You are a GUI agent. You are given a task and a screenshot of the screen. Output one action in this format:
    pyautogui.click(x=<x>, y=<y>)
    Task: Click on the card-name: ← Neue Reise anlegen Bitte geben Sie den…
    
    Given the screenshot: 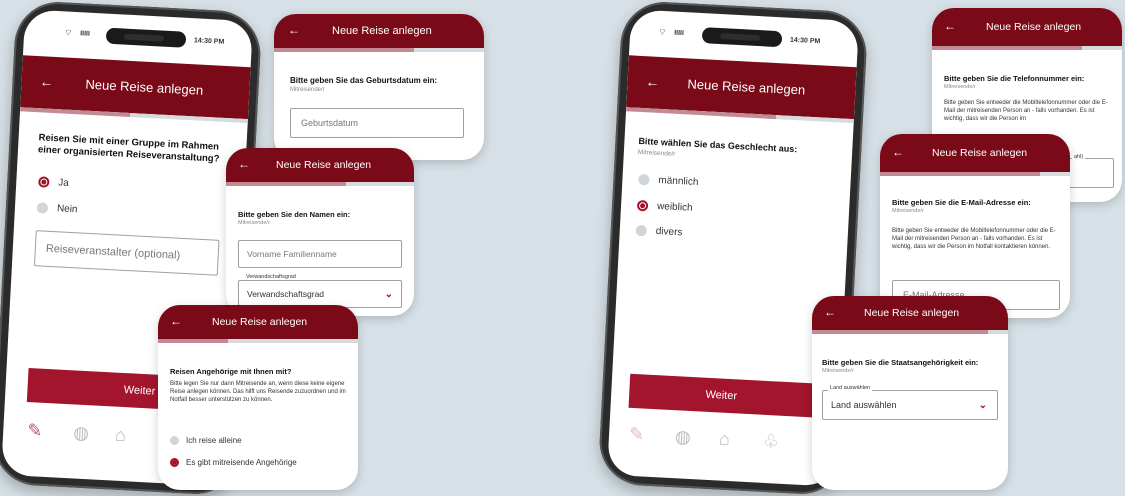 What is the action you would take?
    pyautogui.click(x=320, y=232)
    